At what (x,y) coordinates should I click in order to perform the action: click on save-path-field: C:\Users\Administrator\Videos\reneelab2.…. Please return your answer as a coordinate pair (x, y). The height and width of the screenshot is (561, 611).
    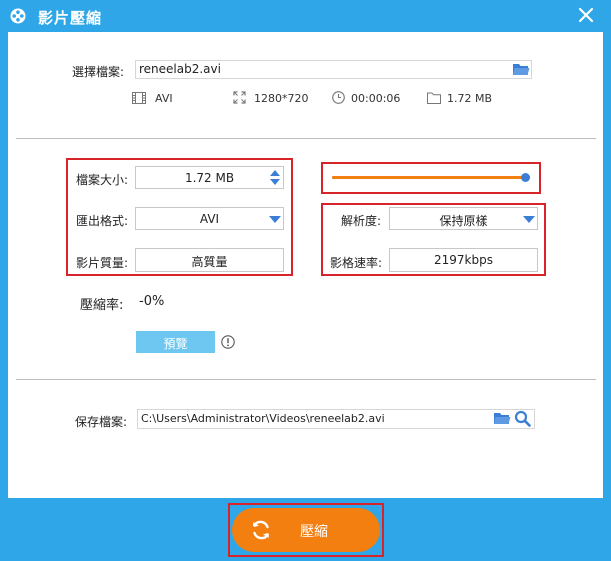
    Looking at the image, I should click on (336, 419).